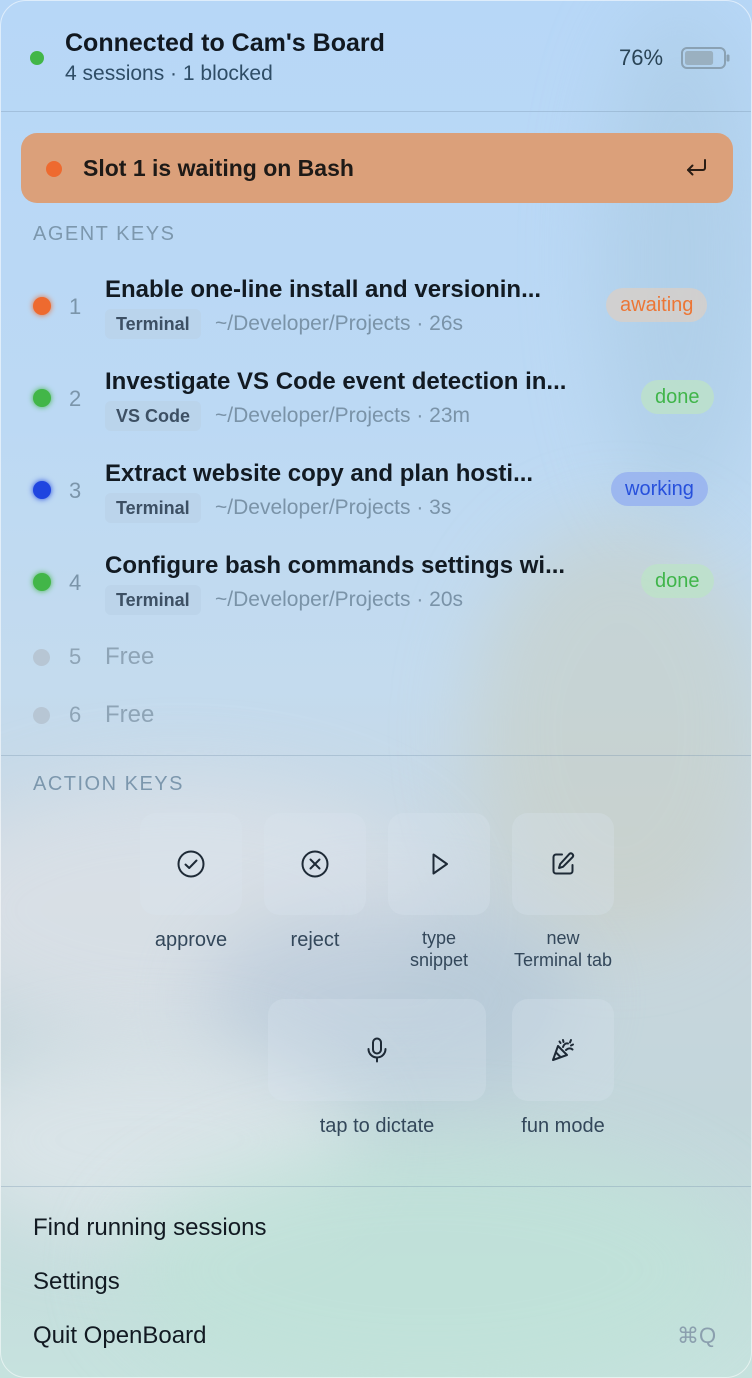 Image resolution: width=752 pixels, height=1378 pixels. I want to click on tap-to-dictate-button, so click(377, 1050).